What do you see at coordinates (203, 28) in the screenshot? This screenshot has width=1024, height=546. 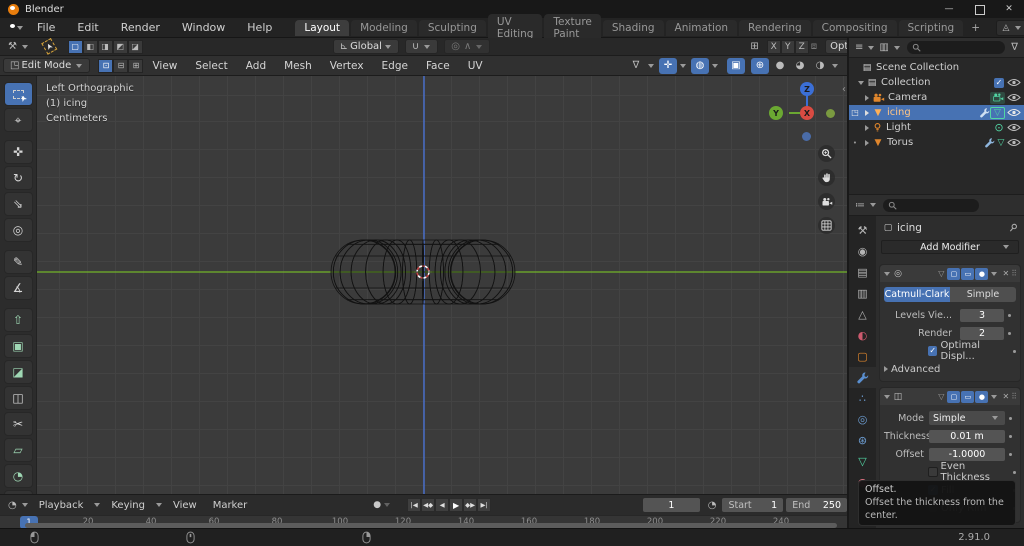 I see `menu-window: Window` at bounding box center [203, 28].